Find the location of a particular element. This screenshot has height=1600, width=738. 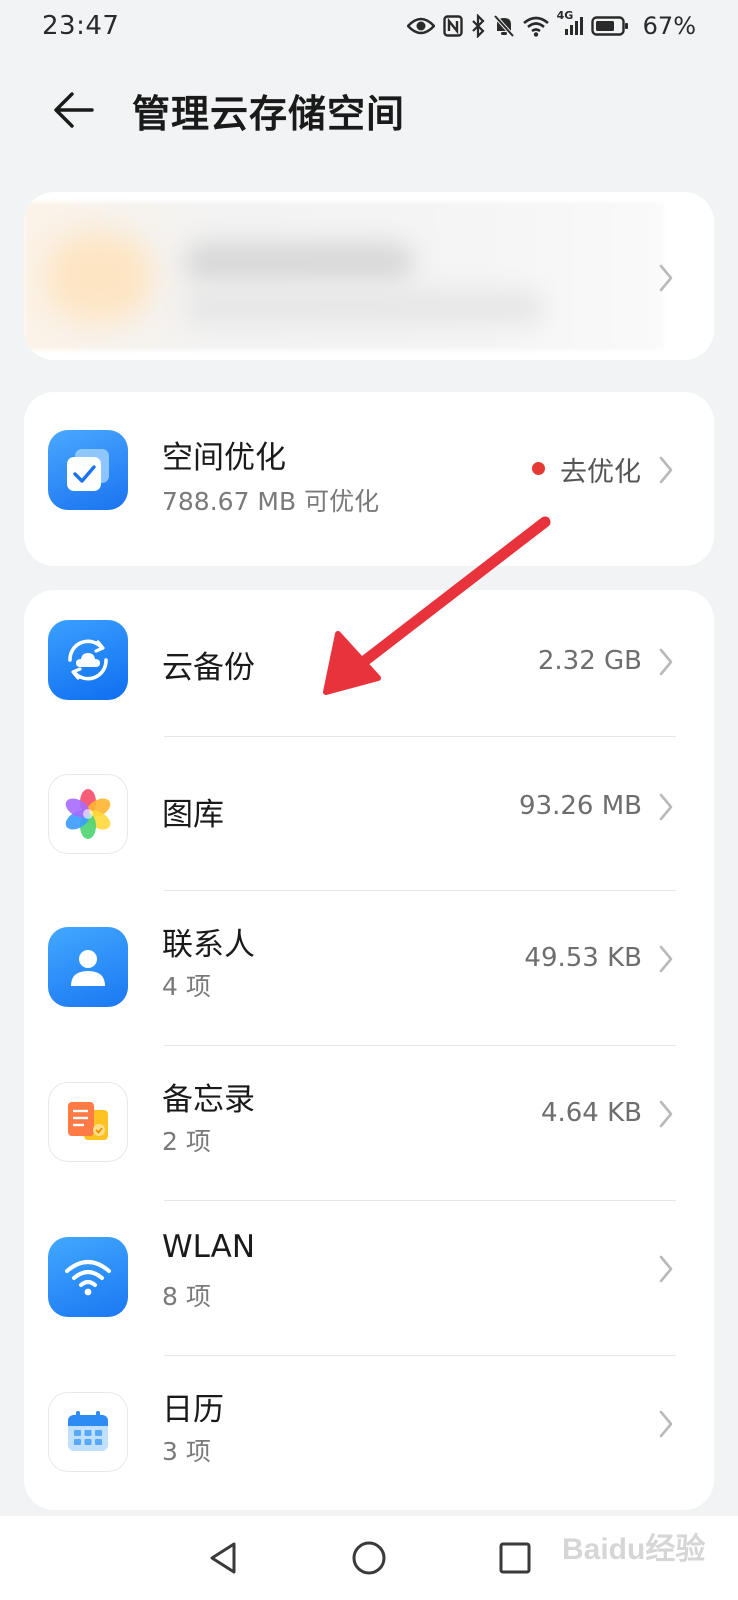

space-optimize-card: 空间优化 788.67 MB 可优化 去优化 is located at coordinates (369, 479).